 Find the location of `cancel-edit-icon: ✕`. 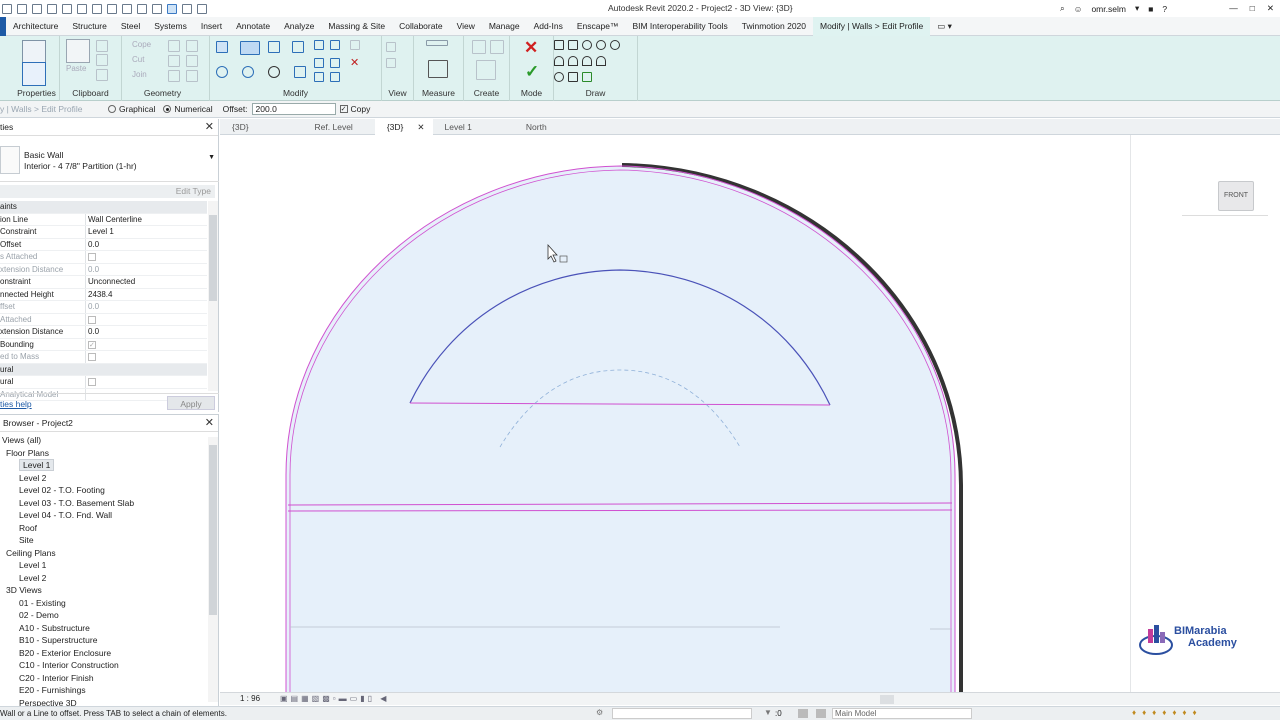

cancel-edit-icon: ✕ is located at coordinates (531, 48).